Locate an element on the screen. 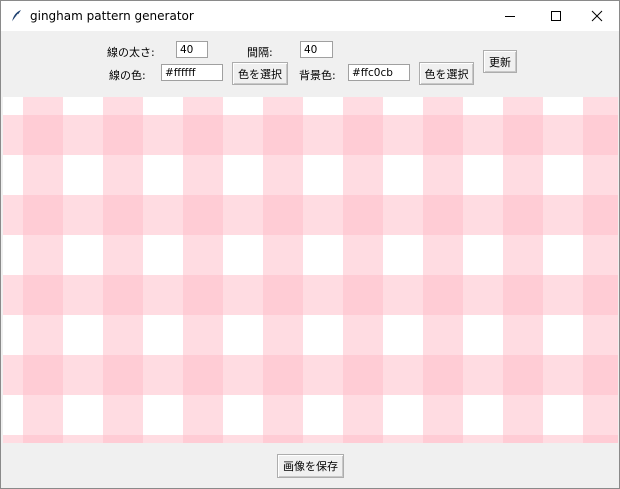 The image size is (620, 489). title-bar: gingham pattern generator is located at coordinates (310, 16).